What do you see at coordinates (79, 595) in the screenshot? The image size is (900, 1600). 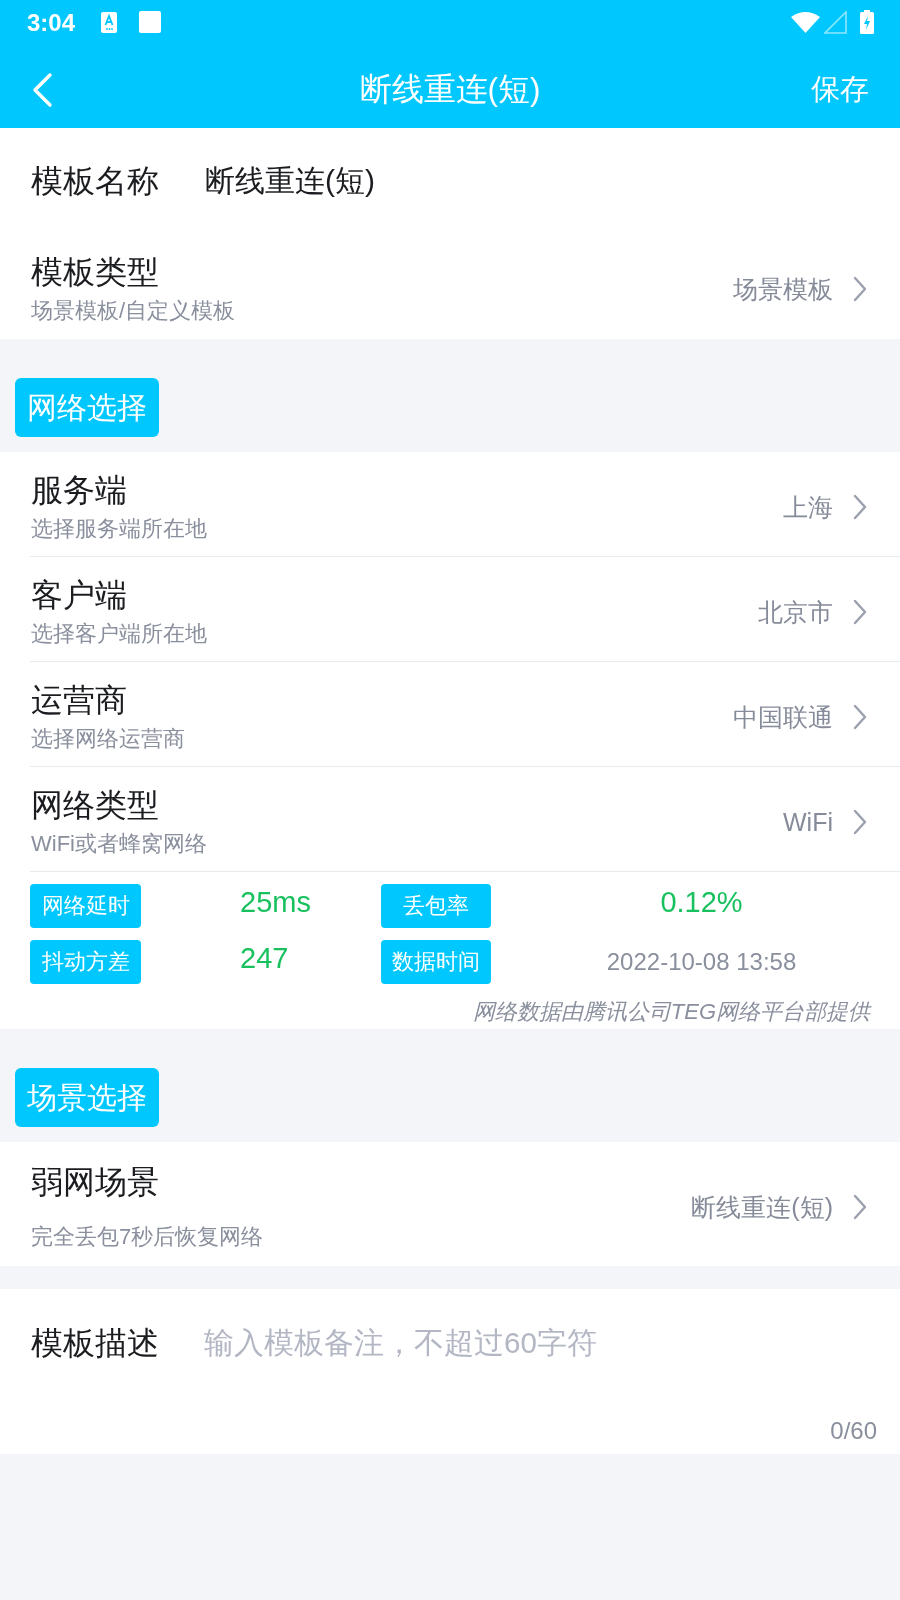 I see `row-title: 客户端` at bounding box center [79, 595].